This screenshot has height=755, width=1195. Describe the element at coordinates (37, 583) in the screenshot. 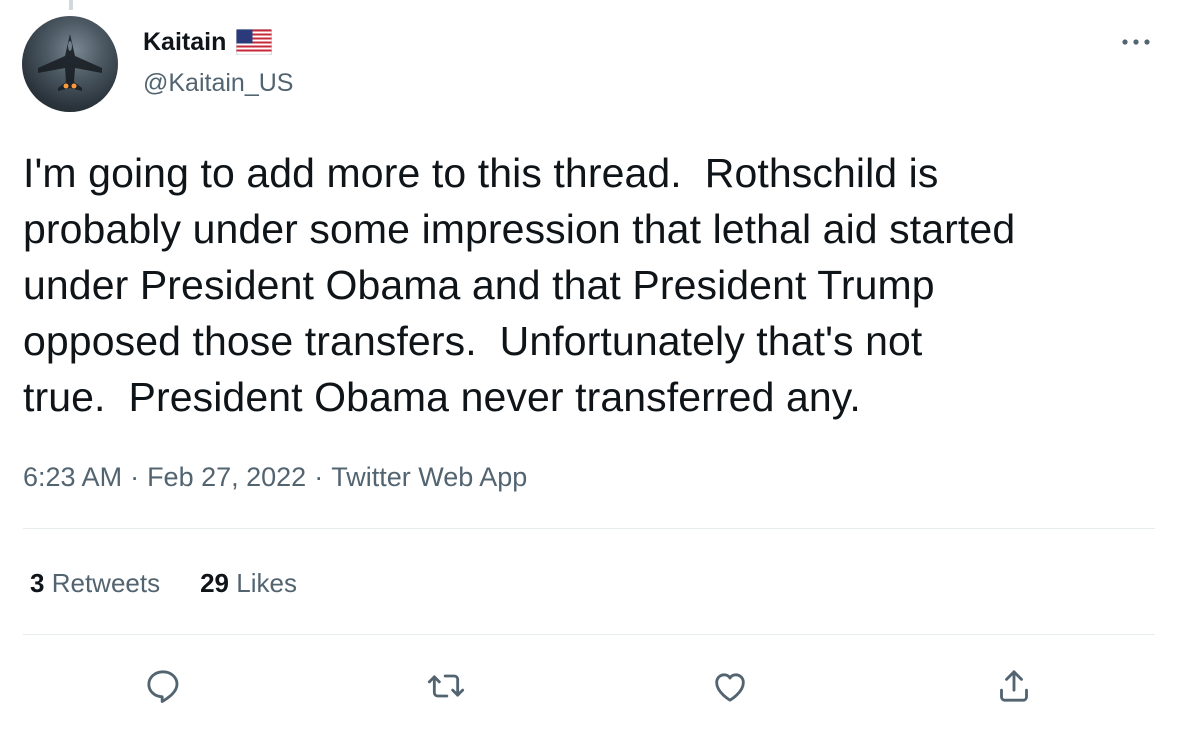

I see `retweets-count: 3` at that location.